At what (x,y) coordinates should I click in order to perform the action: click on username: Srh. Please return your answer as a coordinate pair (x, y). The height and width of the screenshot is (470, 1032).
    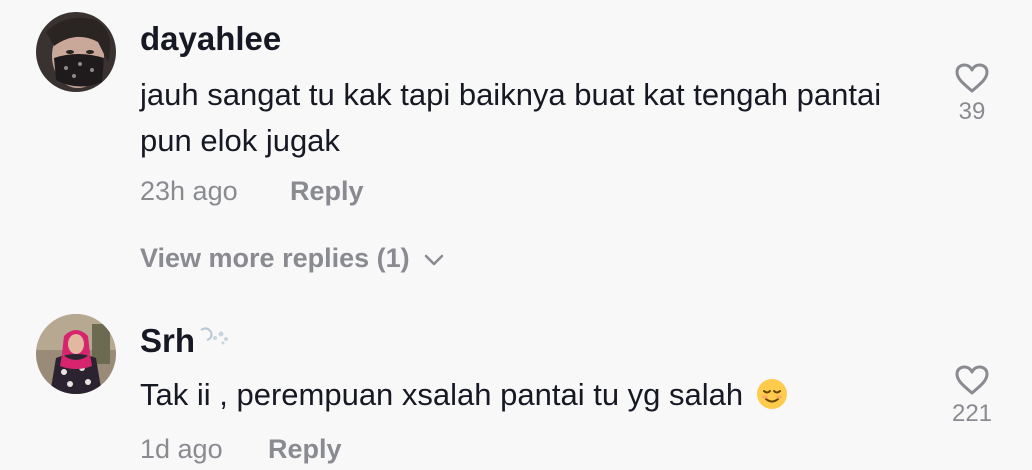
    Looking at the image, I should click on (186, 341).